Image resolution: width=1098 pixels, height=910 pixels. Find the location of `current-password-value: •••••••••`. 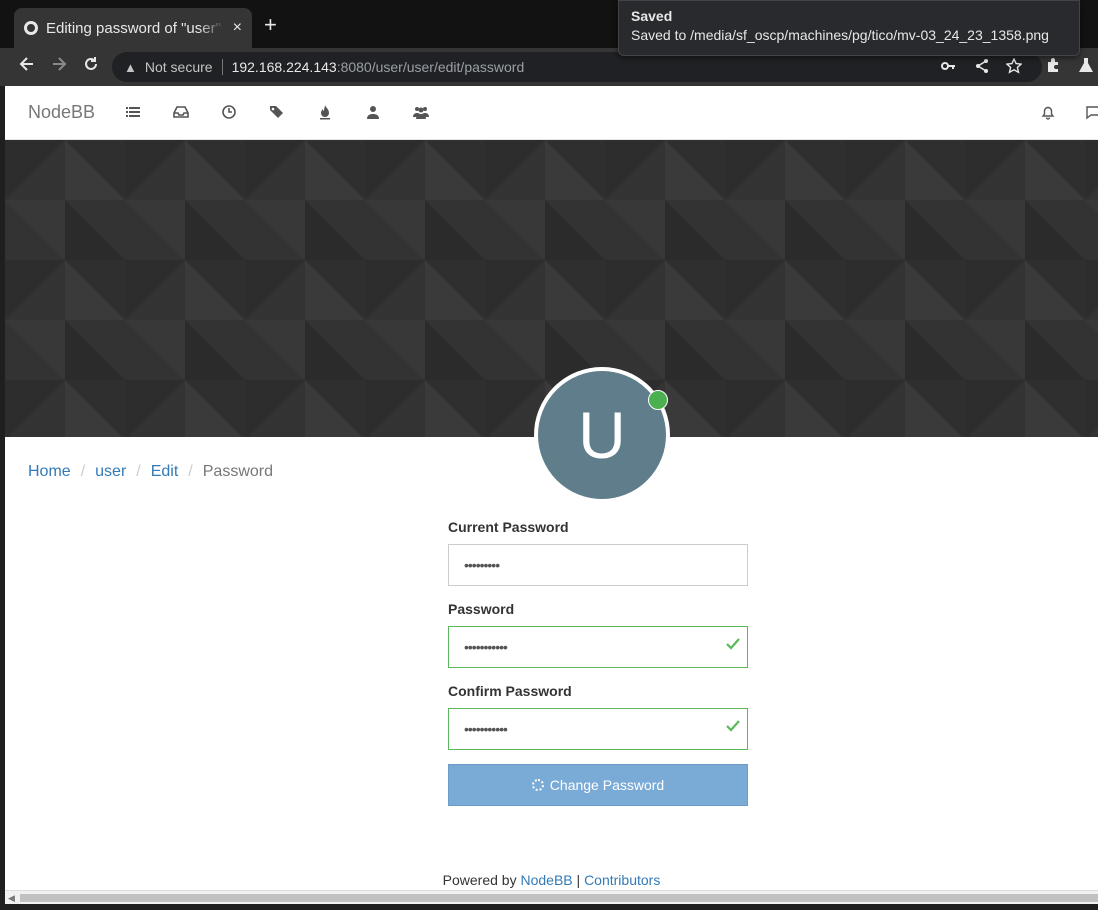

current-password-value: ••••••••• is located at coordinates (482, 565).